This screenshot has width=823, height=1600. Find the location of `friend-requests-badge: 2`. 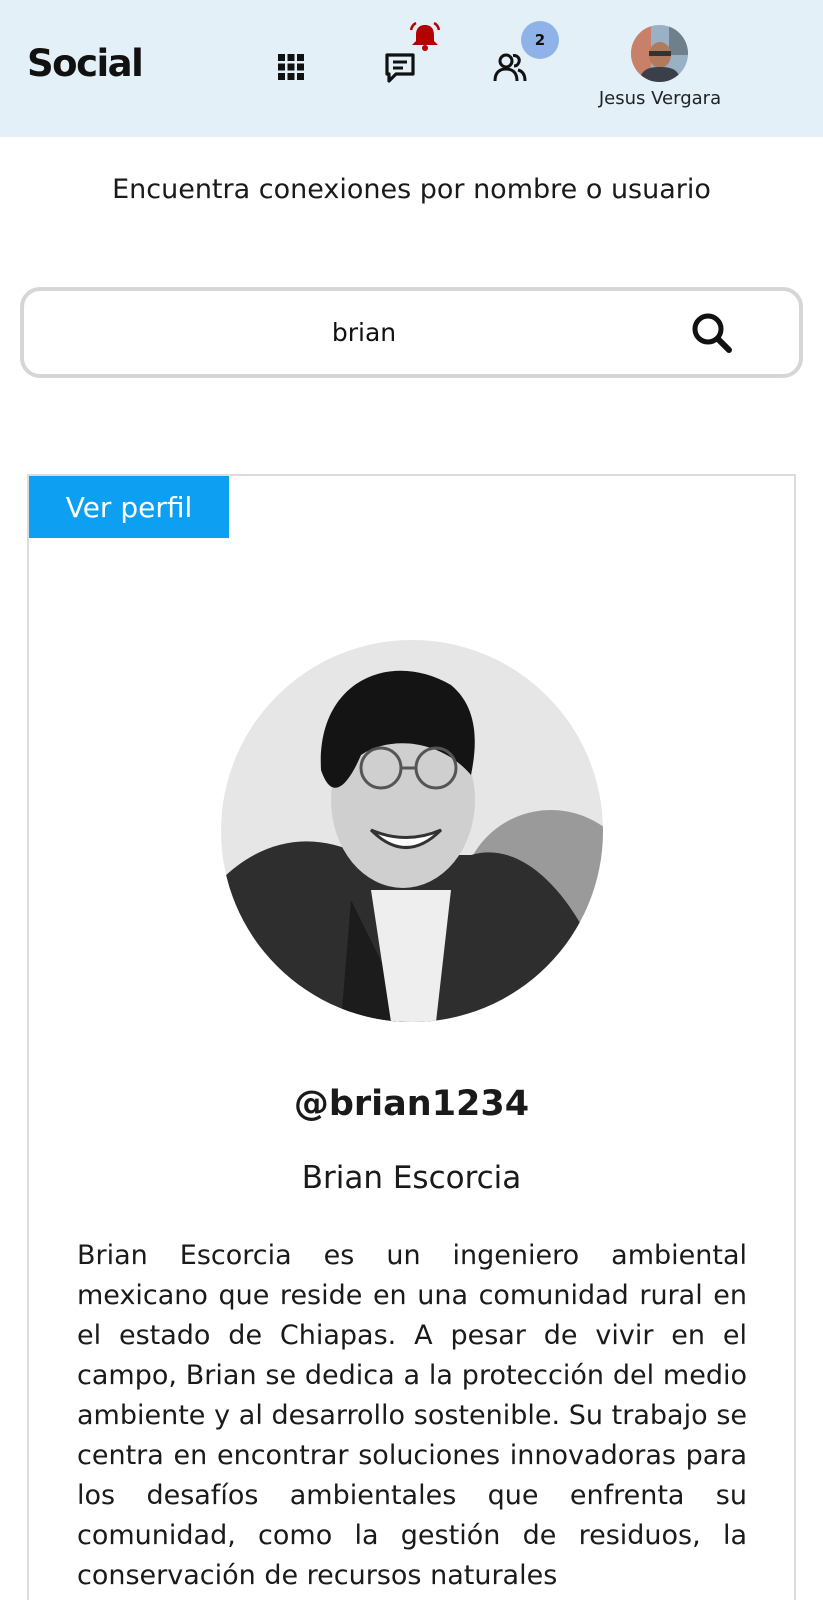

friend-requests-badge: 2 is located at coordinates (540, 40).